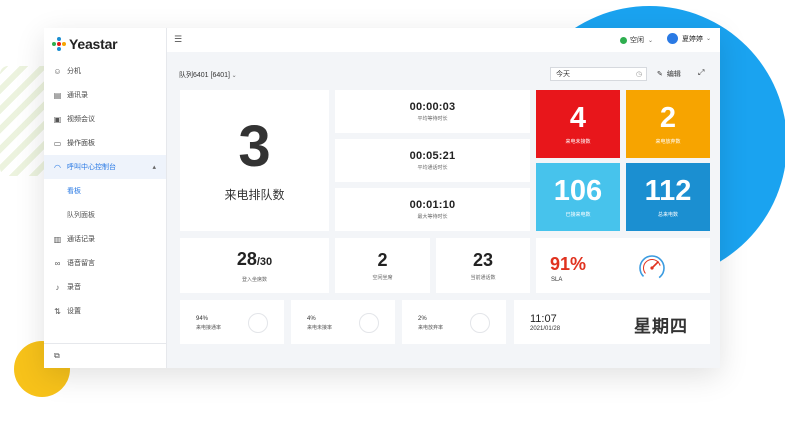 This screenshot has width=785, height=439. What do you see at coordinates (154, 167) in the screenshot?
I see `chevron-up-icon: ▴` at bounding box center [154, 167].